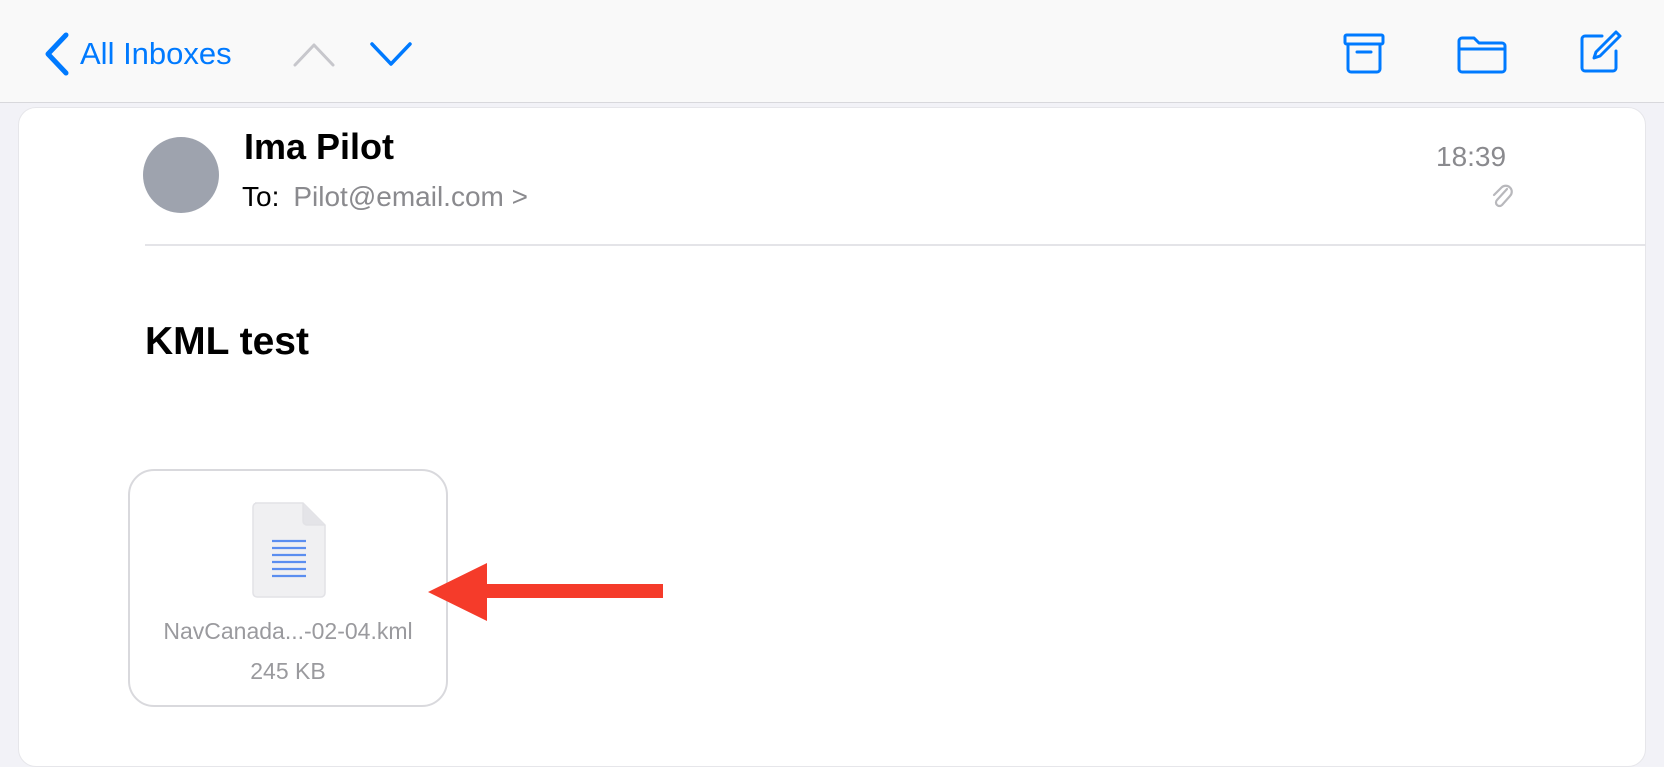 This screenshot has height=767, width=1664. What do you see at coordinates (1502, 199) in the screenshot?
I see `paperclip-icon` at bounding box center [1502, 199].